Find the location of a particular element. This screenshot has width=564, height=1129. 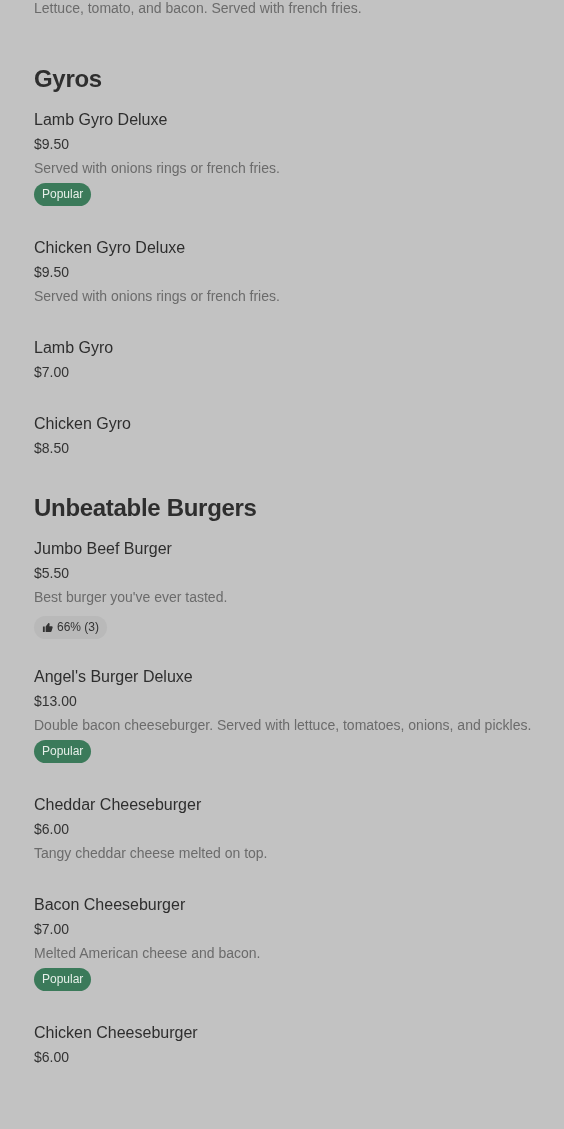

item-description: Melted American cheese and bacon. is located at coordinates (148, 953).